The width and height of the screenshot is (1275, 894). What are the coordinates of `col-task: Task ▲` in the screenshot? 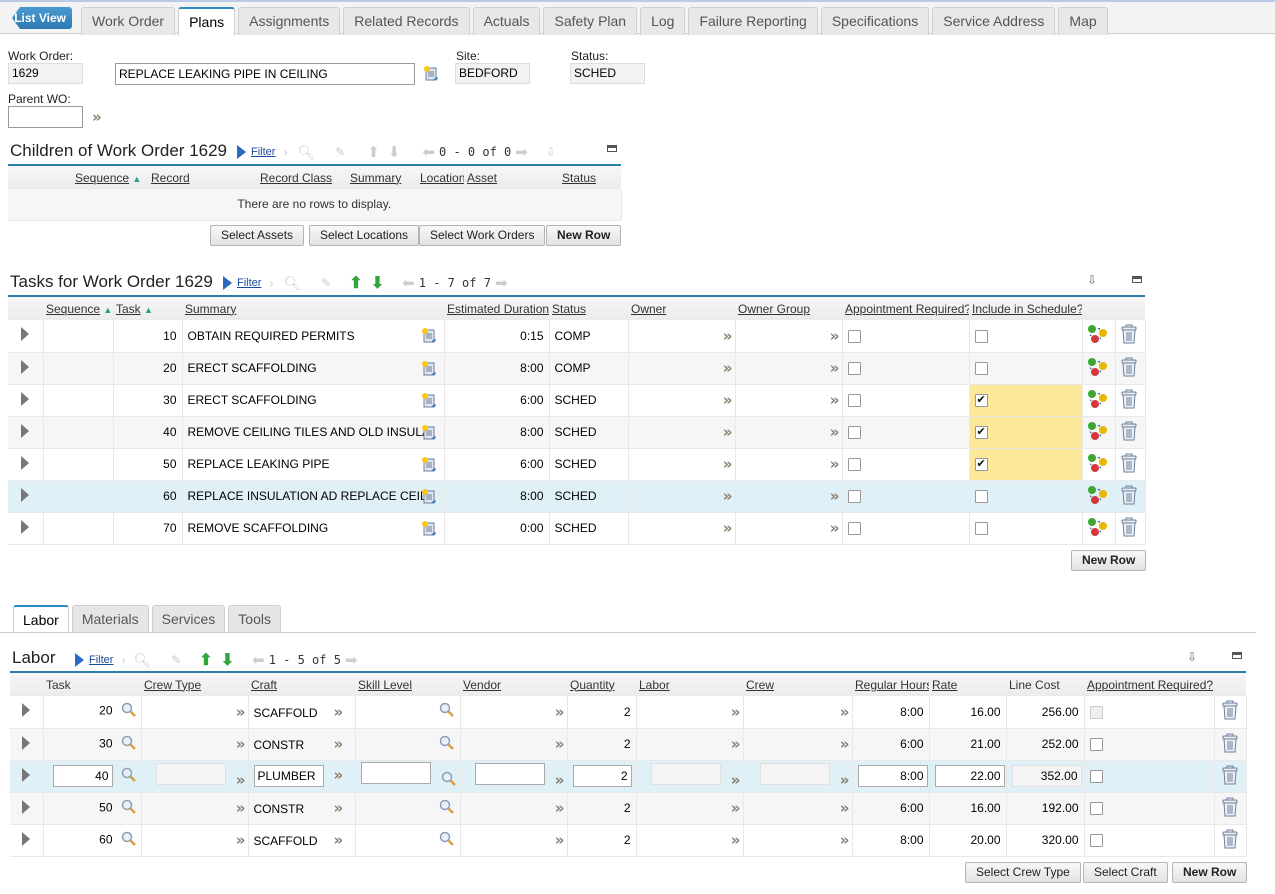 It's located at (147, 308).